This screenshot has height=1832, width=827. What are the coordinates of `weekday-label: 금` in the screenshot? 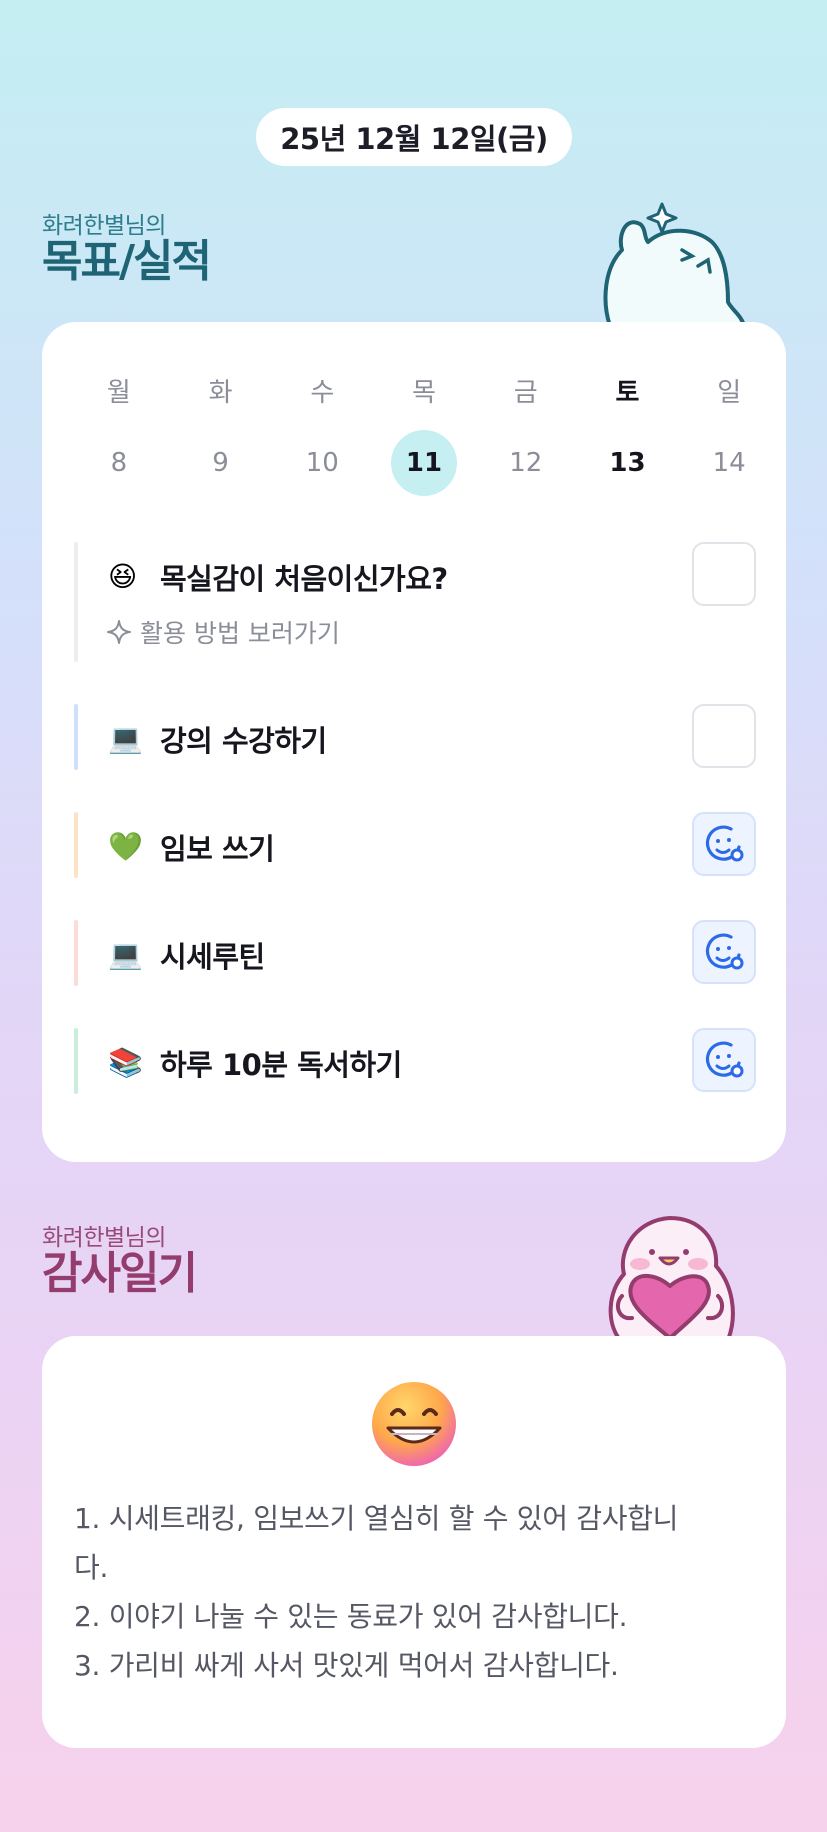 It's located at (525, 393).